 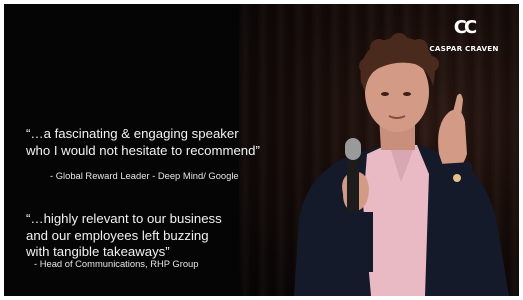 I want to click on cc-logo-mark: CC, so click(x=465, y=27).